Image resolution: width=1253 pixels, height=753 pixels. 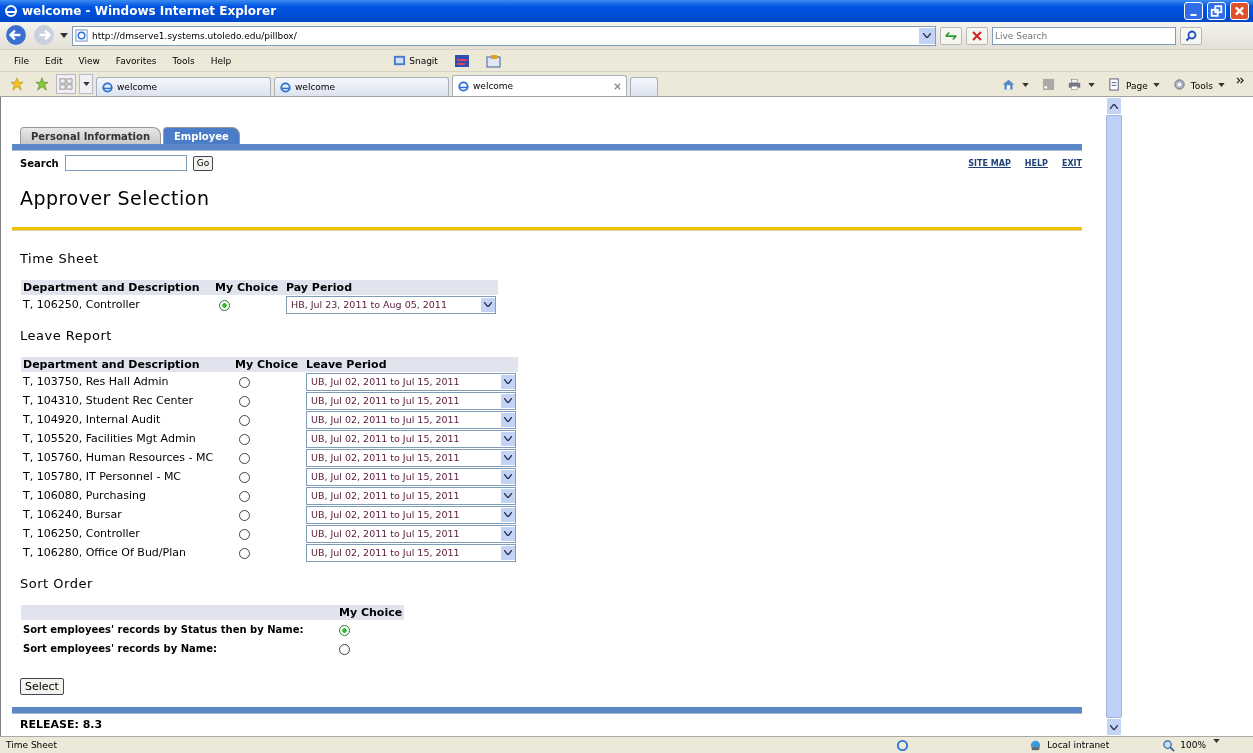 I want to click on restore-button, so click(x=1216, y=11).